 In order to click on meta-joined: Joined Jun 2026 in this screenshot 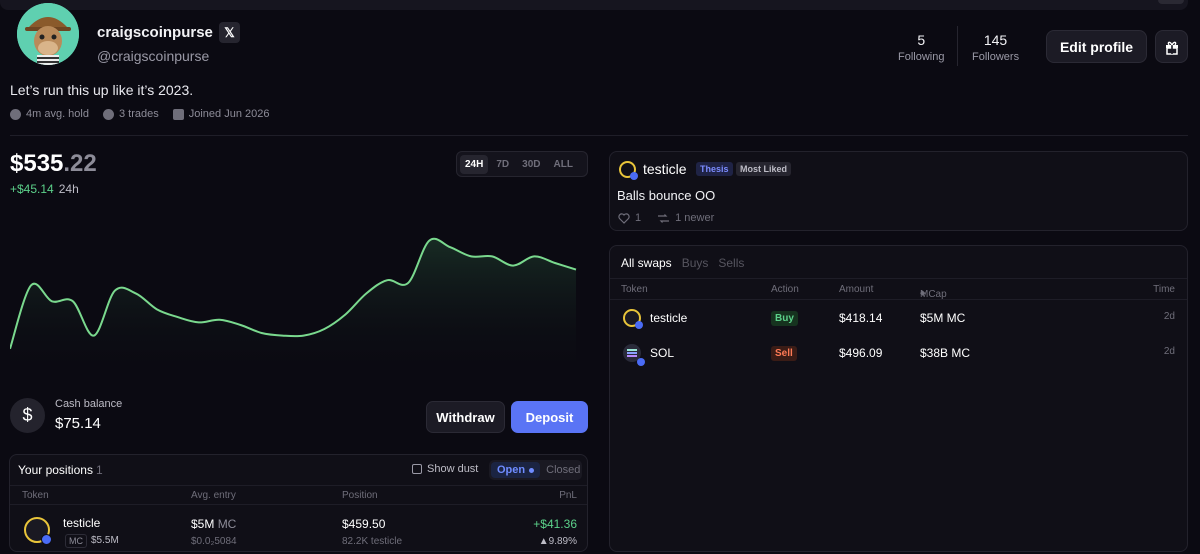, I will do `click(220, 114)`.